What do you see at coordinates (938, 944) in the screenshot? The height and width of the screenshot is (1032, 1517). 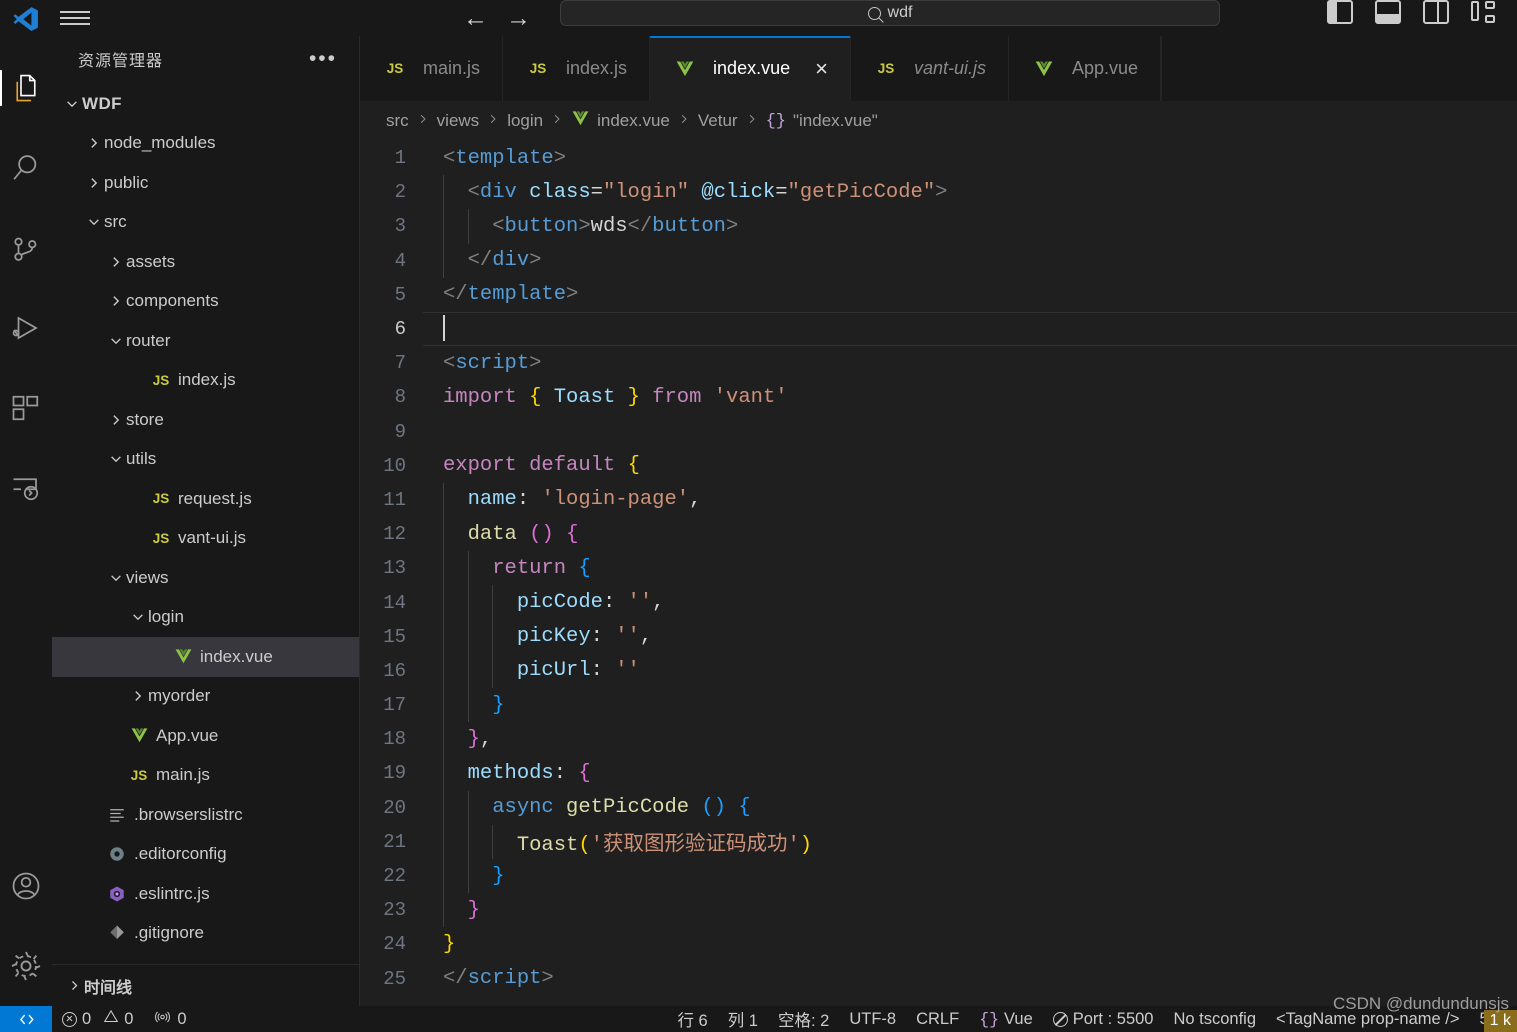 I see `code-line: 24}` at bounding box center [938, 944].